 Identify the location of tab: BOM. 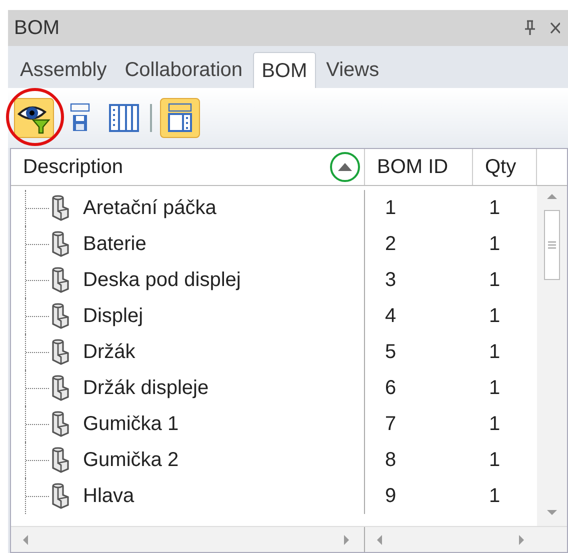
(284, 70).